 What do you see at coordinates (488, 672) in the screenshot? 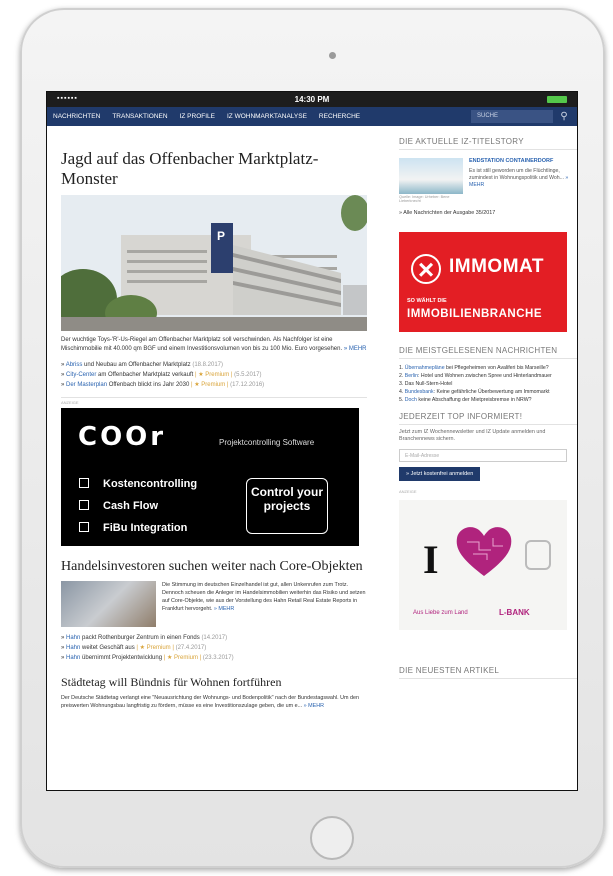
I see `sidebar-heading: DIE NEUESTEN ARTIKEL` at bounding box center [488, 672].